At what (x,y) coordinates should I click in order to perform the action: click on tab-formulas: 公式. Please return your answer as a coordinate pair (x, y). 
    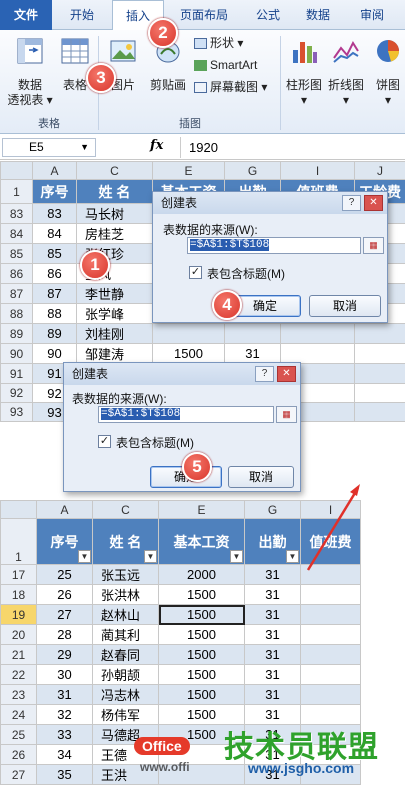
    Looking at the image, I should click on (268, 15).